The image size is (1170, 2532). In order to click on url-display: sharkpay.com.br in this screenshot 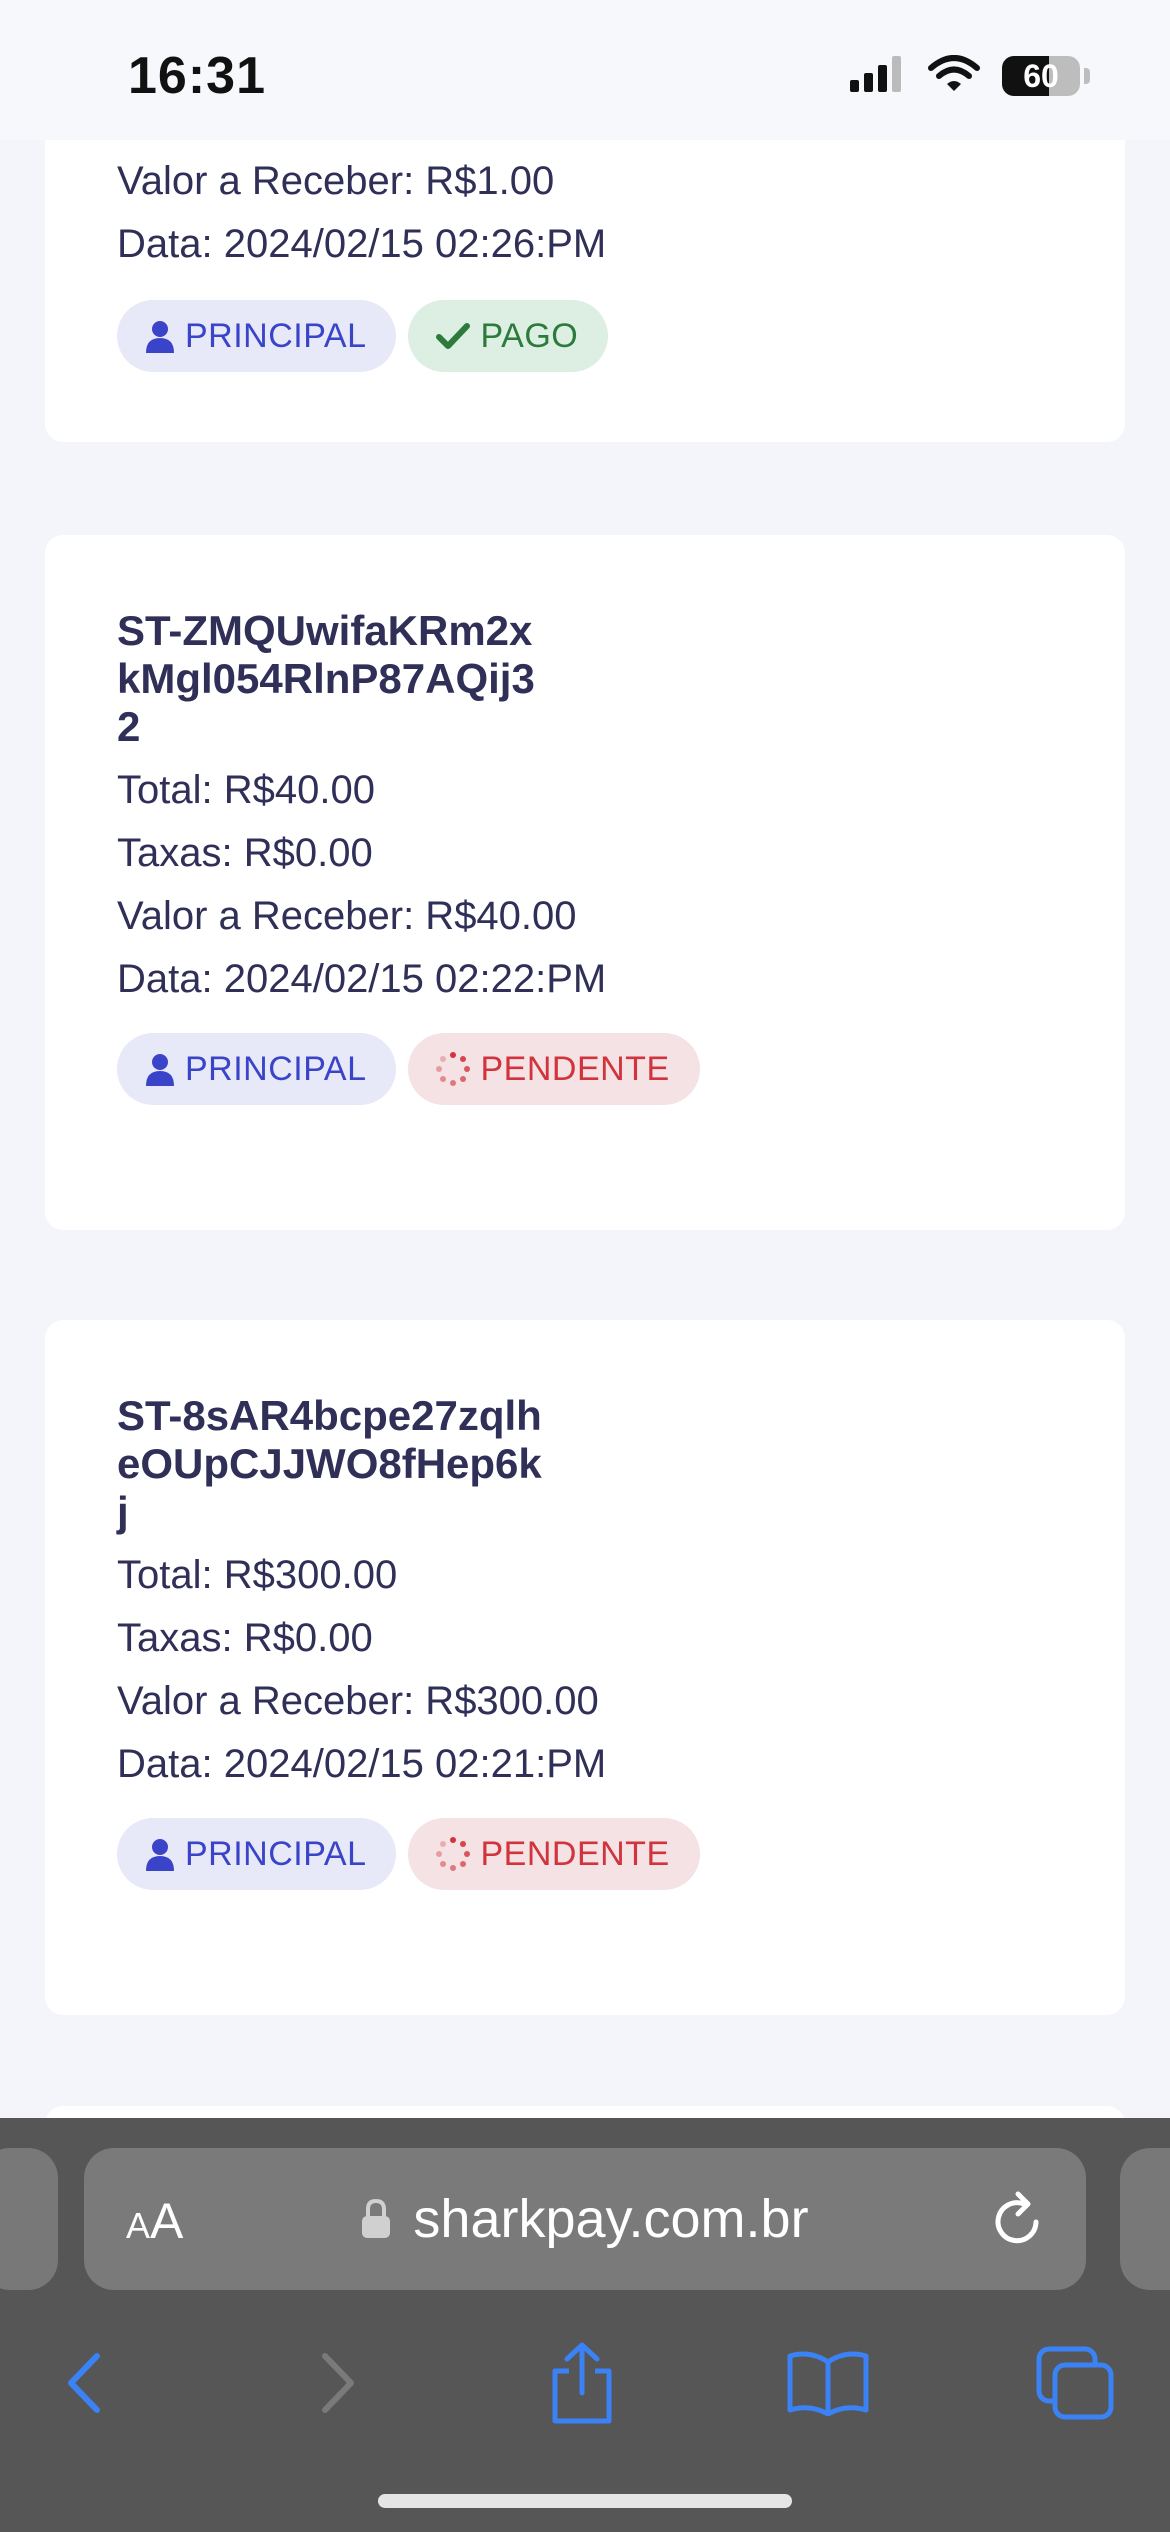, I will do `click(585, 2219)`.